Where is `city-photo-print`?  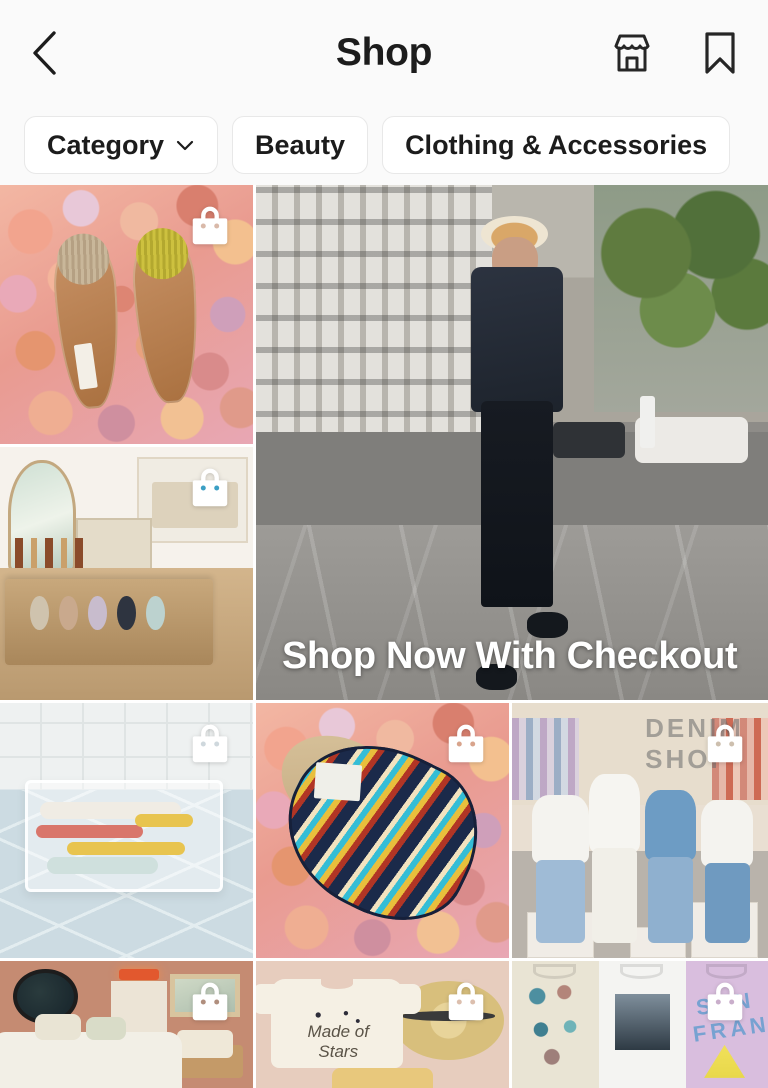
city-photo-print is located at coordinates (642, 1022).